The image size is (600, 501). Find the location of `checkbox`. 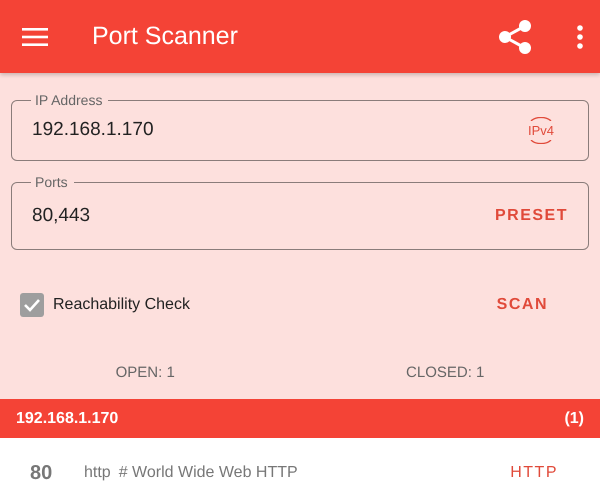

checkbox is located at coordinates (32, 305).